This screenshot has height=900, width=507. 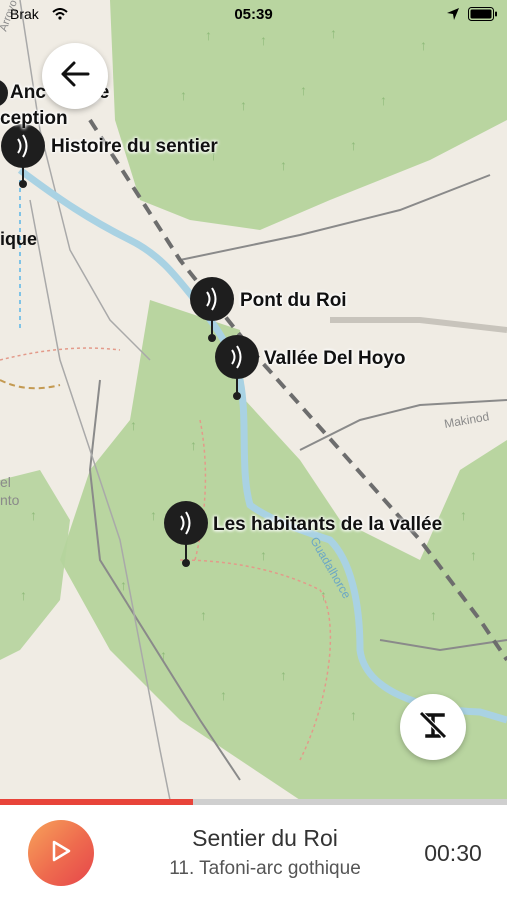 I want to click on edge-label-el: el, so click(x=5, y=482).